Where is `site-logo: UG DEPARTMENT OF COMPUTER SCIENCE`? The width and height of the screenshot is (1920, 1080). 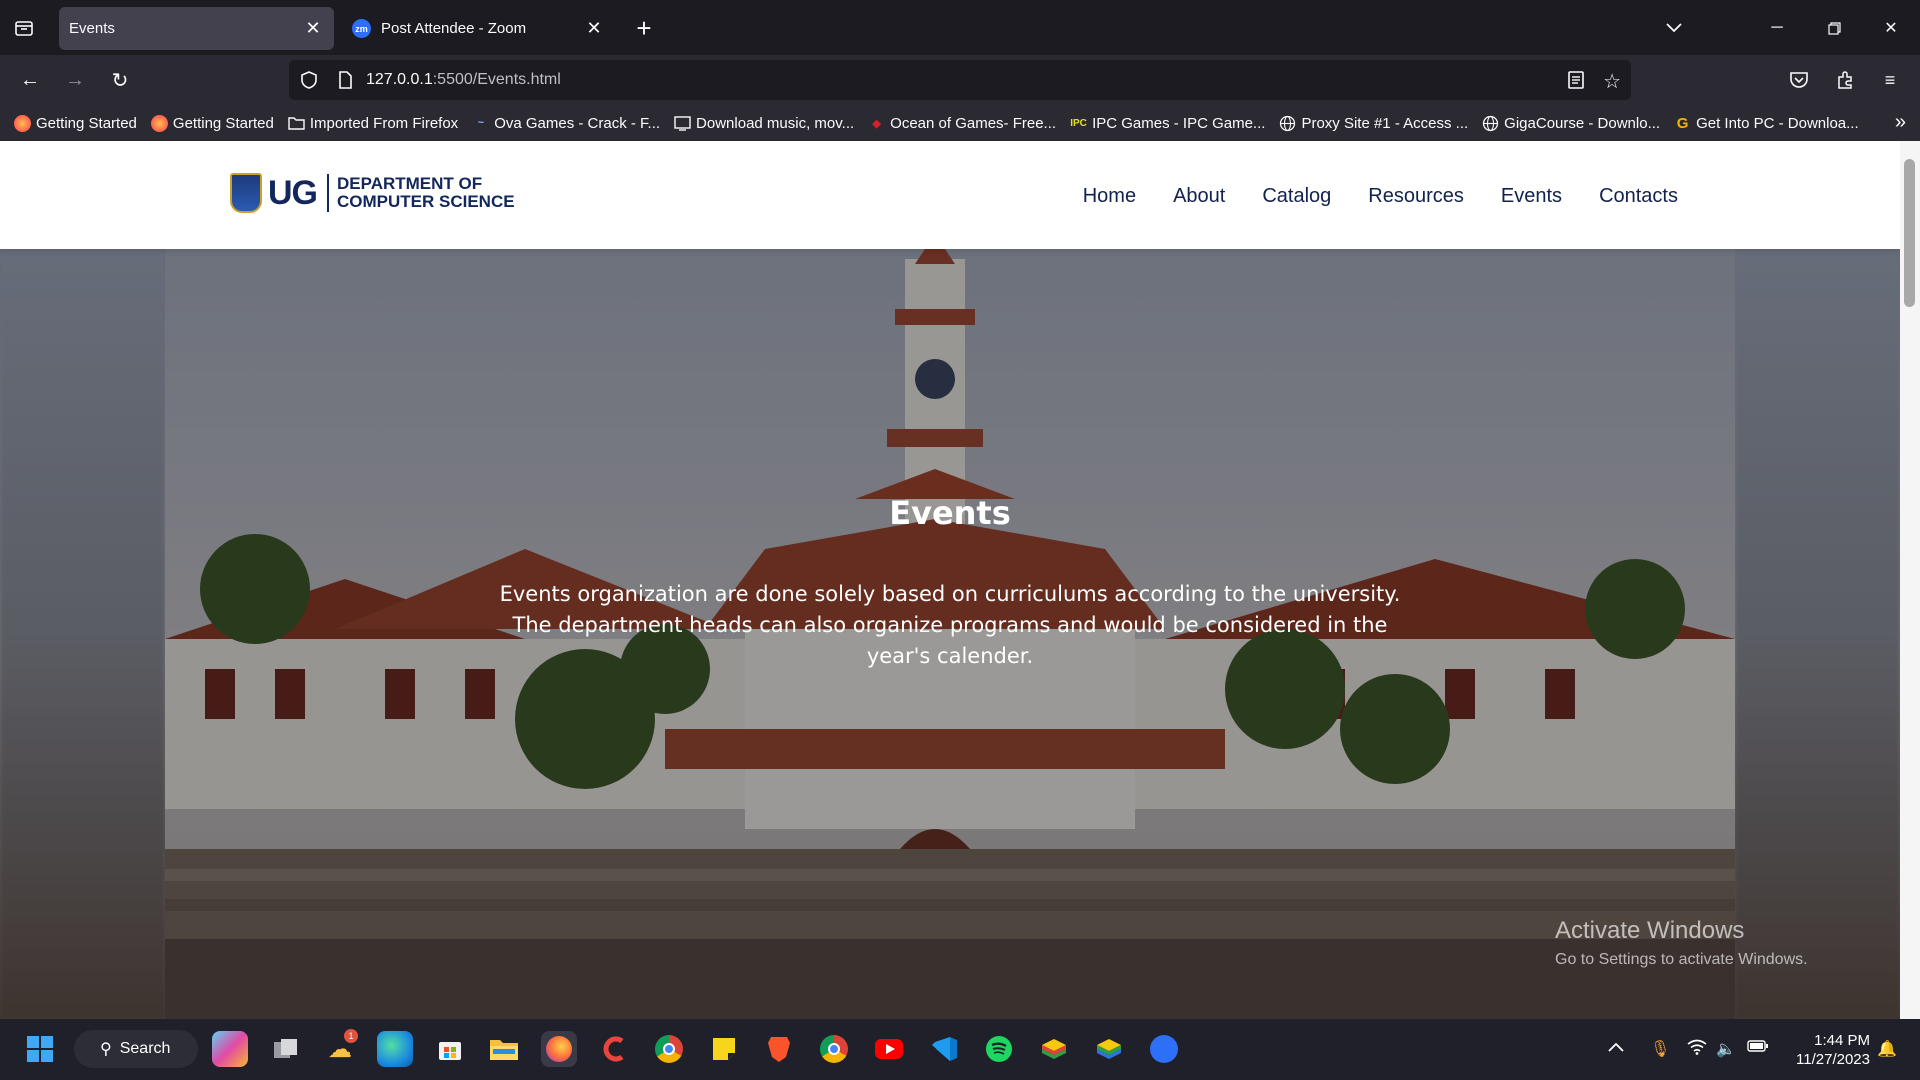 site-logo: UG DEPARTMENT OF COMPUTER SCIENCE is located at coordinates (372, 193).